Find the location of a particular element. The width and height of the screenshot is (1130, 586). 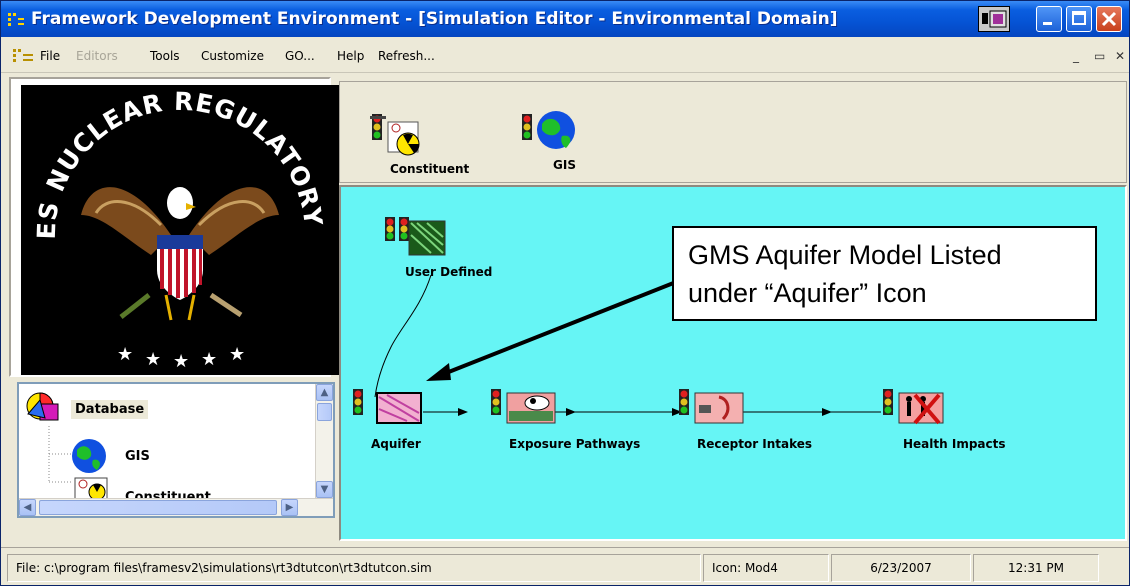

menu-file: File is located at coordinates (50, 56).